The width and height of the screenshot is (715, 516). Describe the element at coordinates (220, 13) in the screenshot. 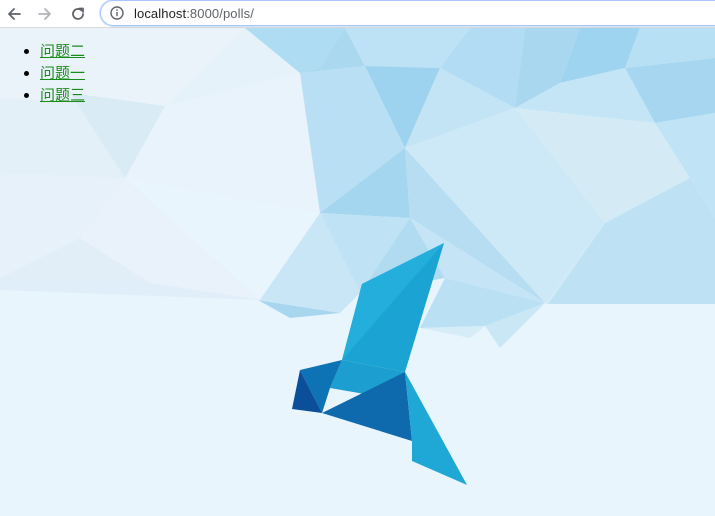

I see `url-path: :8000/polls/` at that location.